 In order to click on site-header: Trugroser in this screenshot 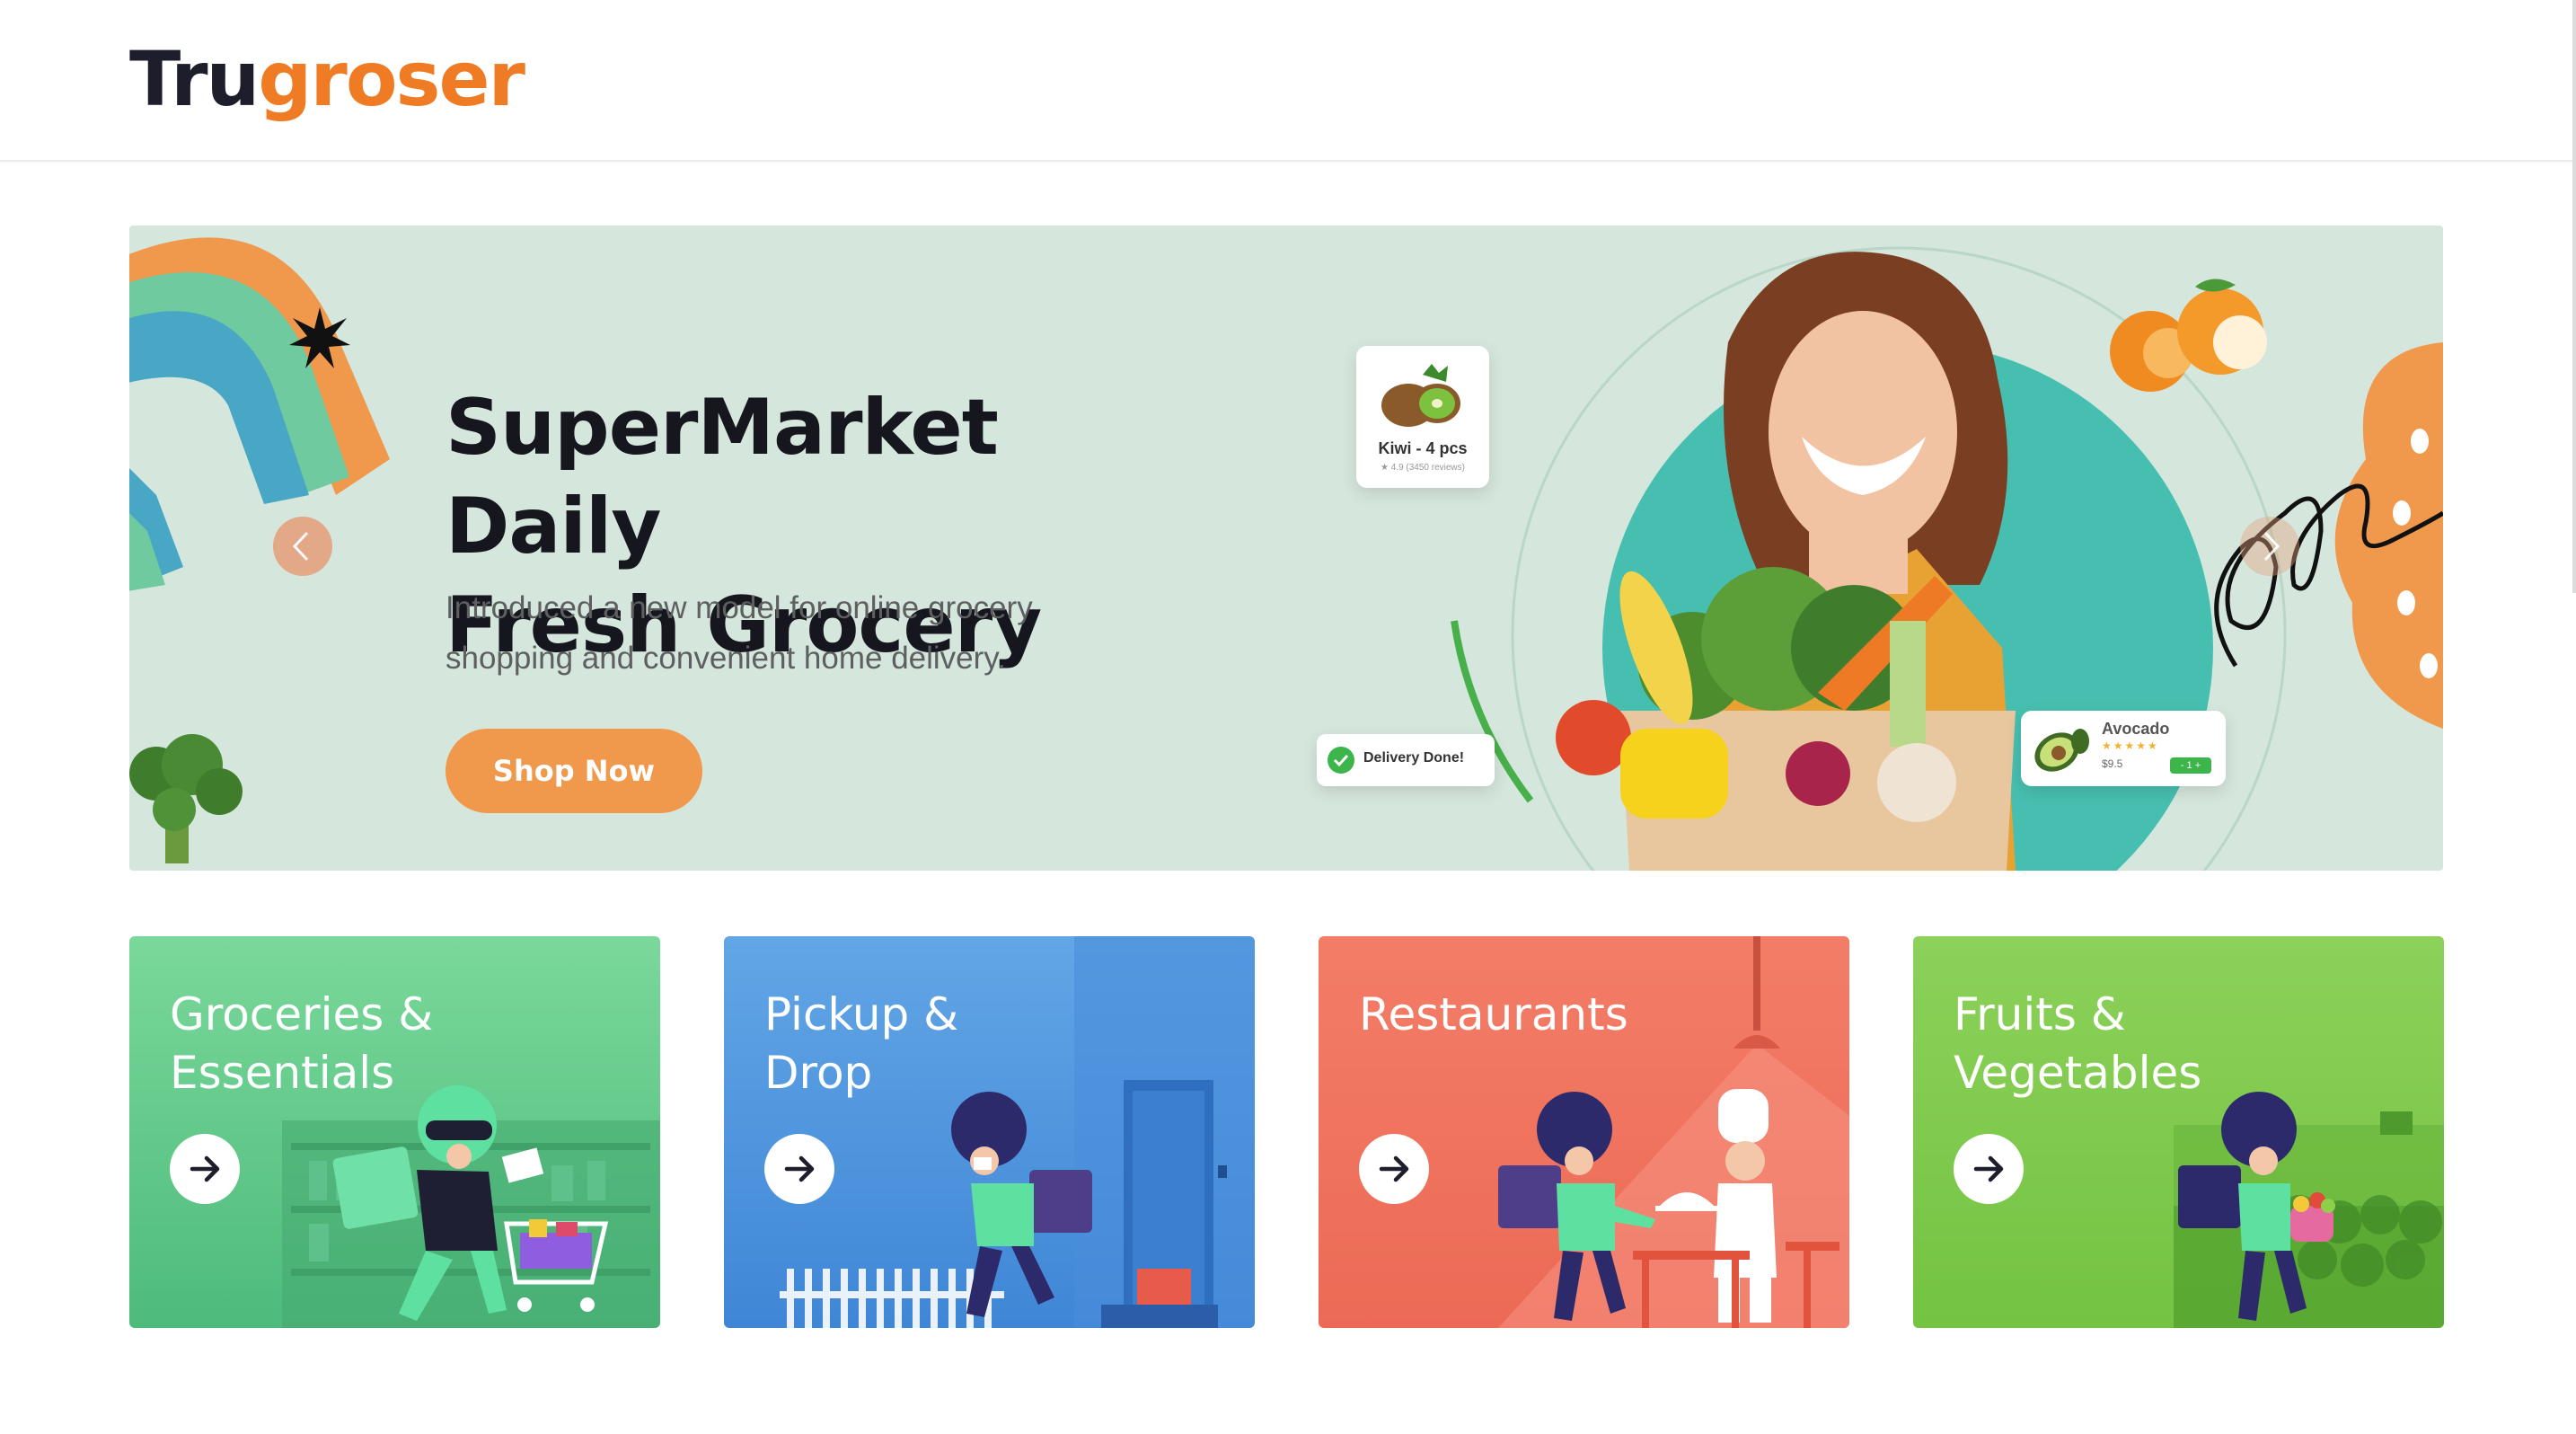, I will do `click(1288, 81)`.